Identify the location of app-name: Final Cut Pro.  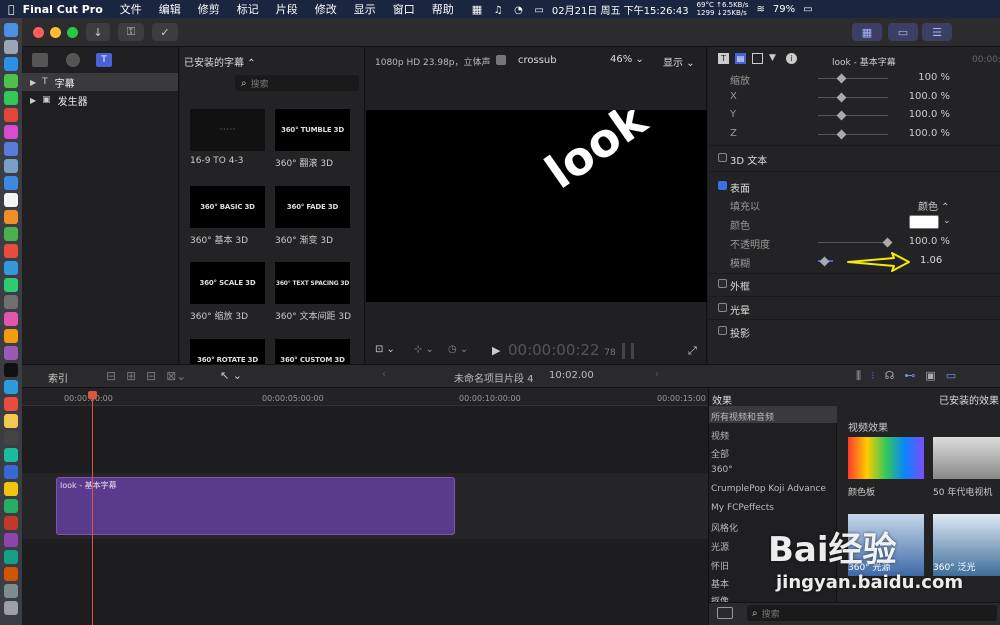
(63, 9).